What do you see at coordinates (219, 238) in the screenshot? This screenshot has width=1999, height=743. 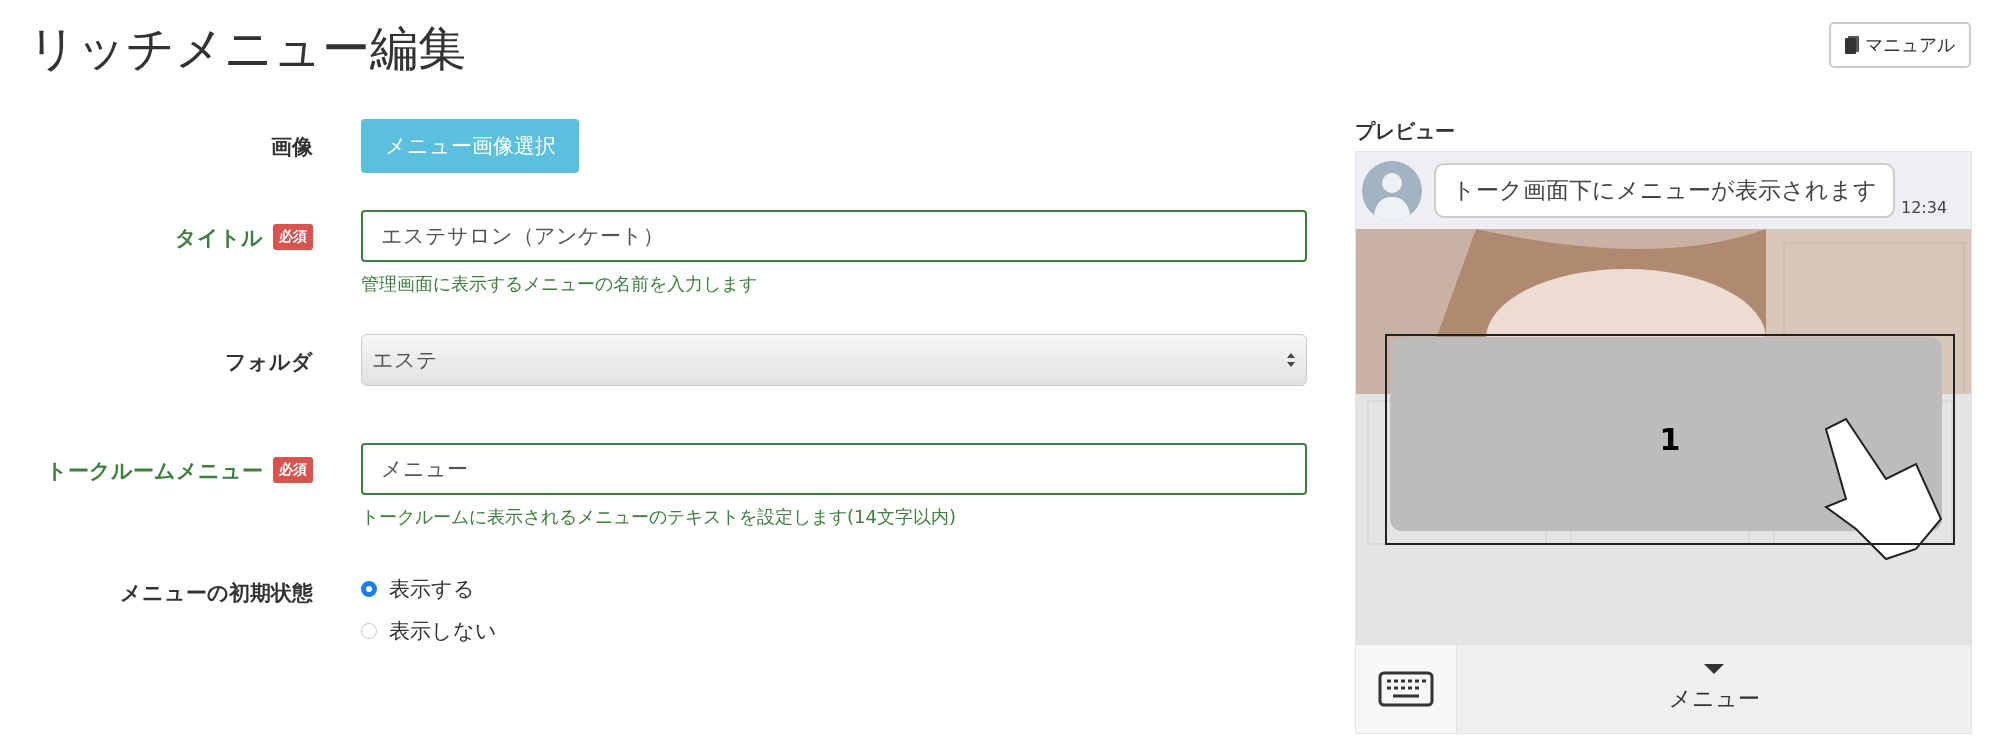 I see `field-label: タイトル` at bounding box center [219, 238].